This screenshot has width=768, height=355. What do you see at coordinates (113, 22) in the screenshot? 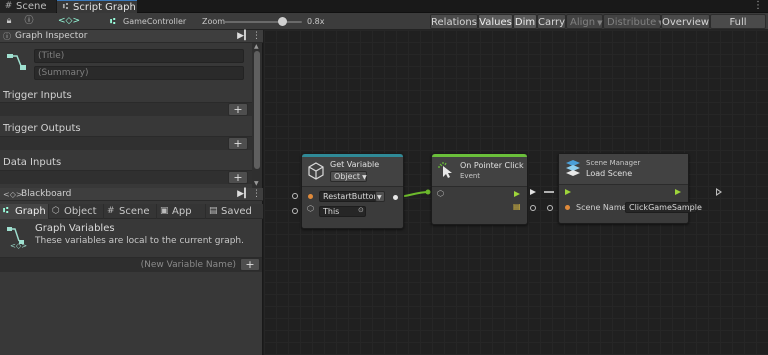
I see `graph-node-icon: ⑆` at bounding box center [113, 22].